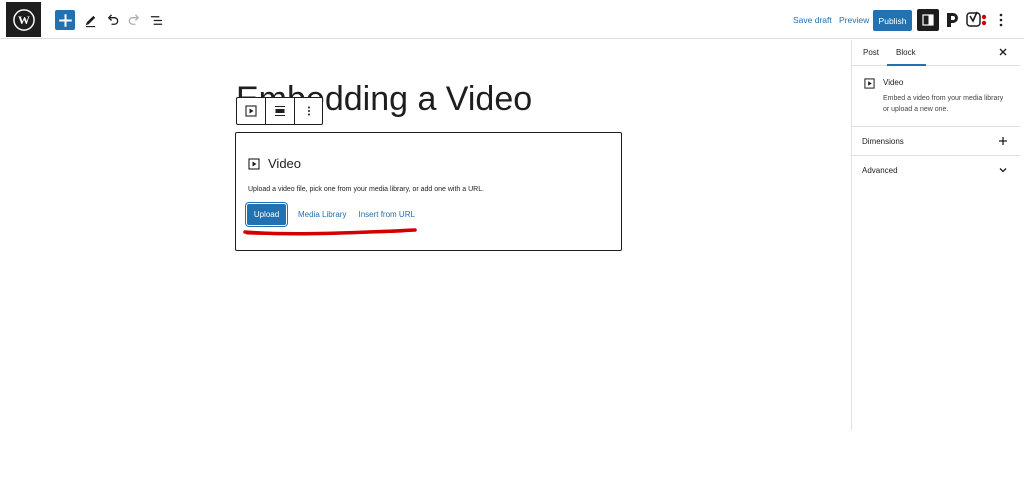 Image resolution: width=1024 pixels, height=497 pixels. Describe the element at coordinates (1003, 52) in the screenshot. I see `close-icon` at that location.